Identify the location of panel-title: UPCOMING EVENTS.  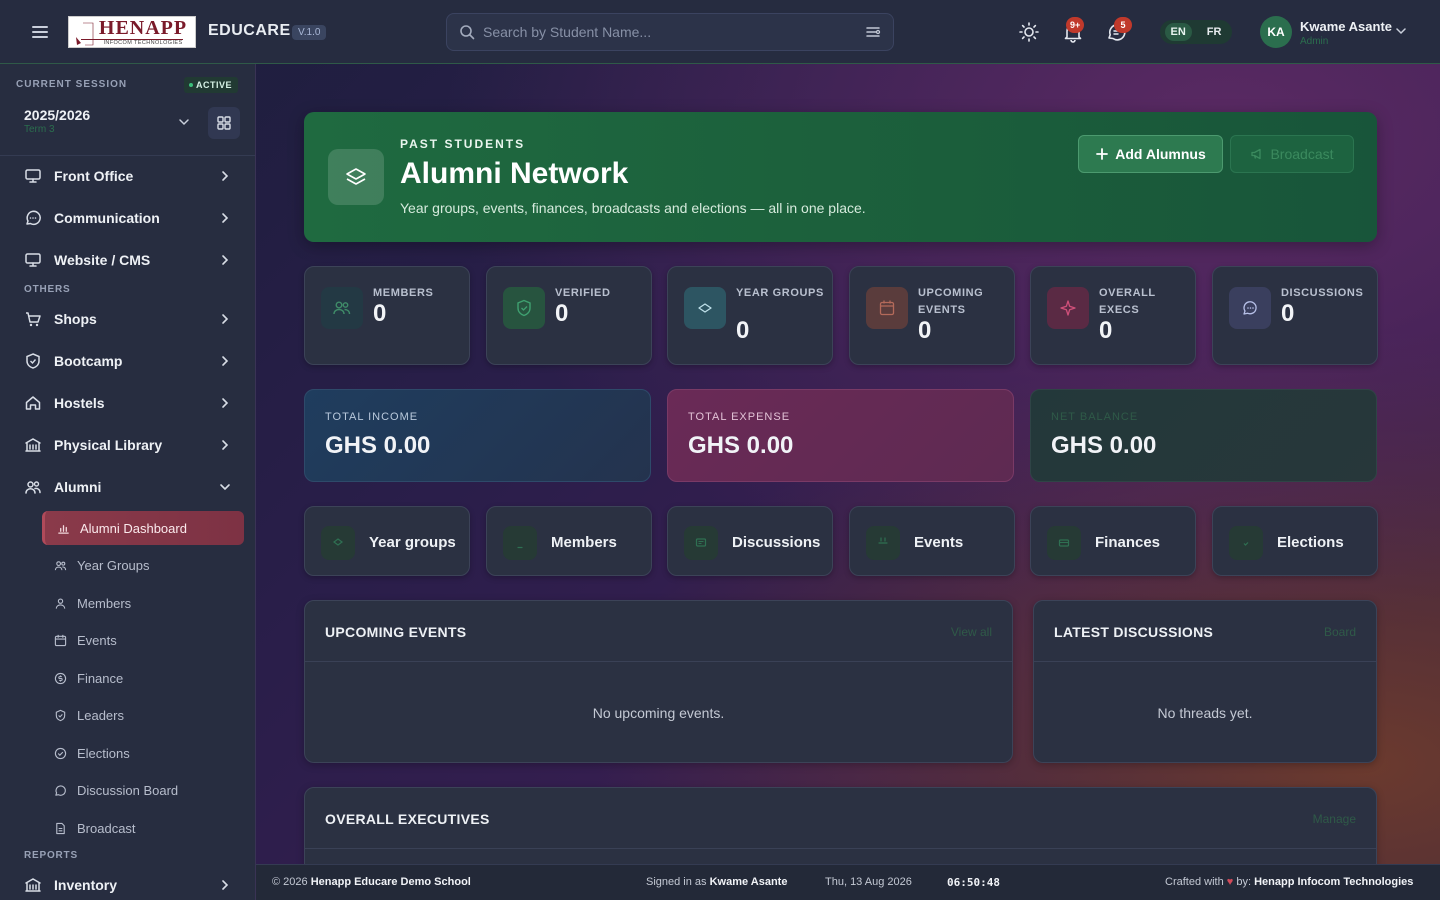
(396, 632).